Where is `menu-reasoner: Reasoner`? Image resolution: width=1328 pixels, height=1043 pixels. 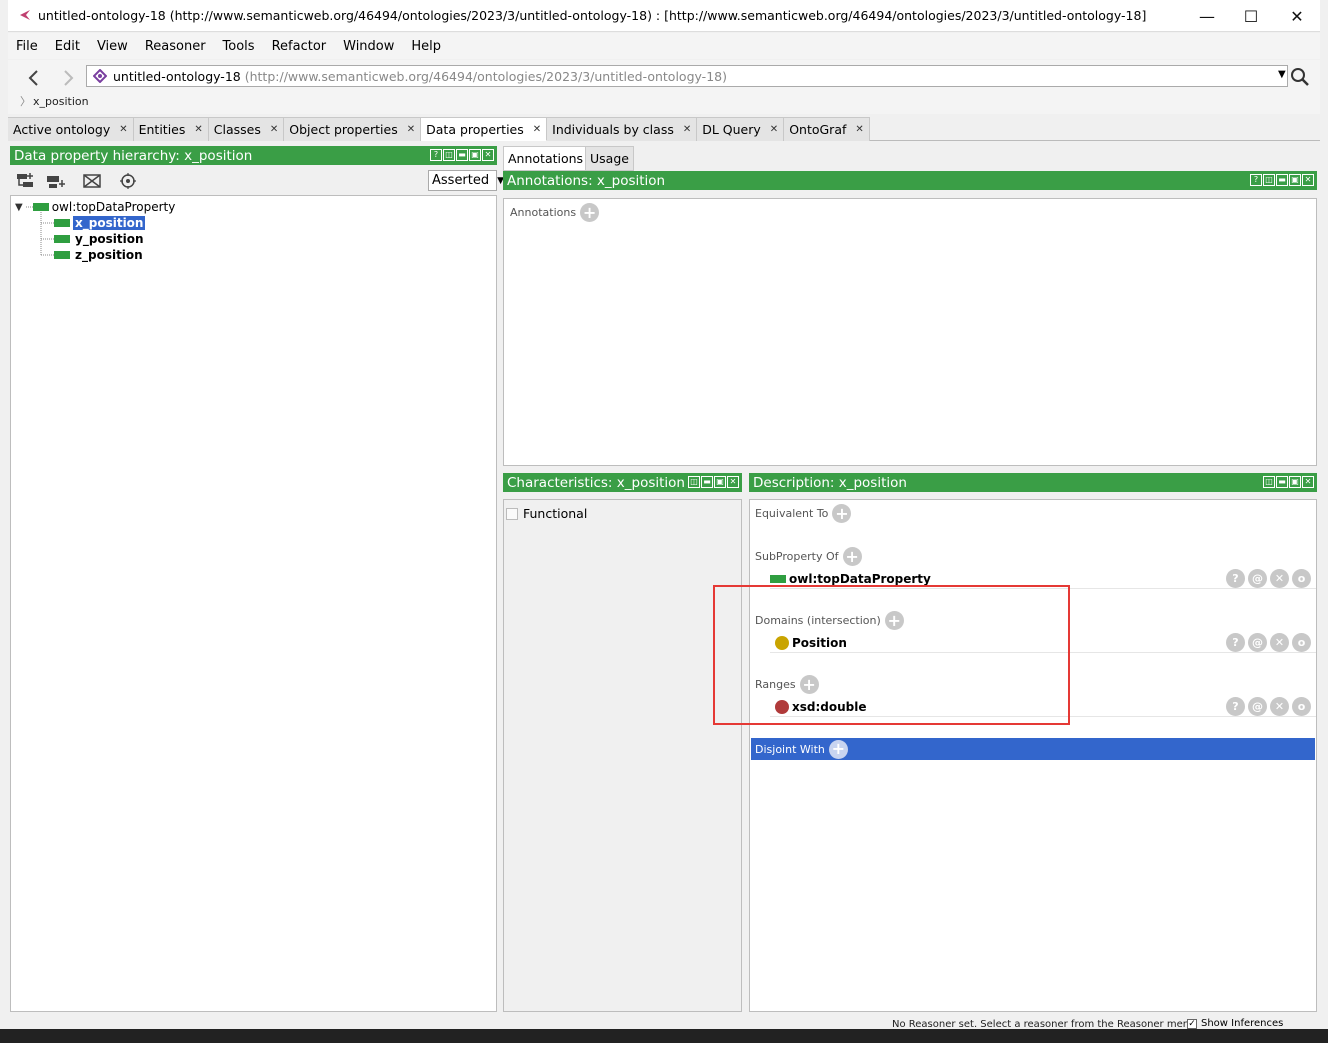
menu-reasoner: Reasoner is located at coordinates (175, 46).